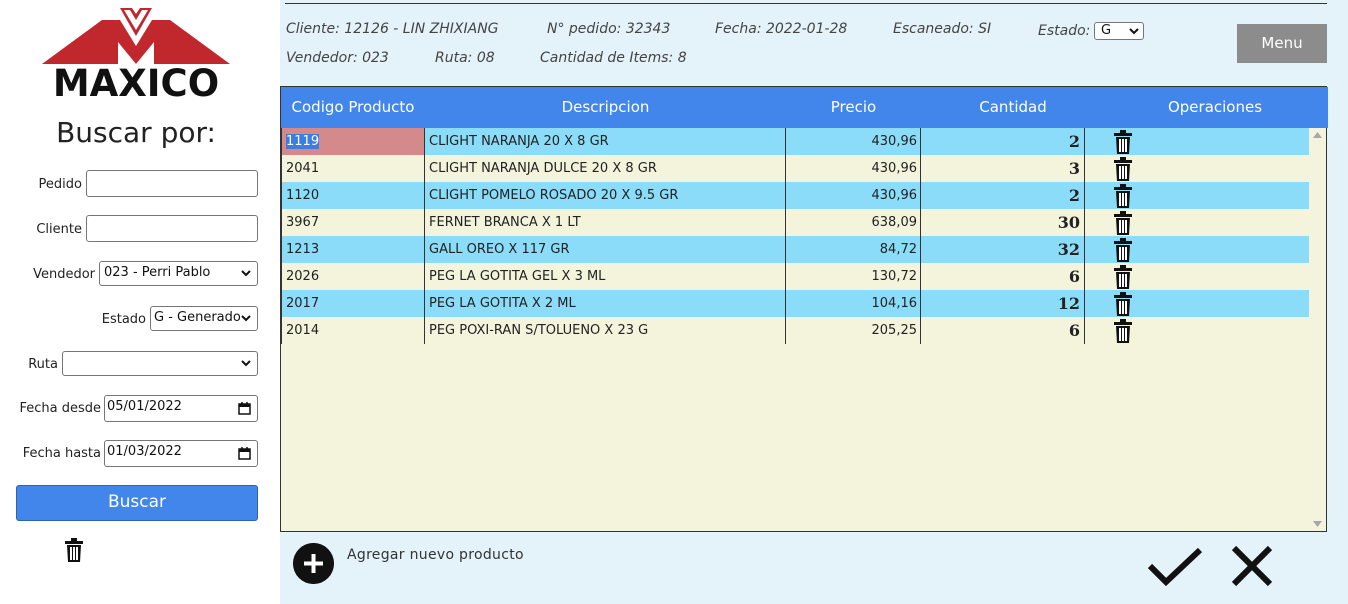 The height and width of the screenshot is (604, 1348). Describe the element at coordinates (181, 408) in the screenshot. I see `fecha-desde-input: 05/01/2022` at that location.